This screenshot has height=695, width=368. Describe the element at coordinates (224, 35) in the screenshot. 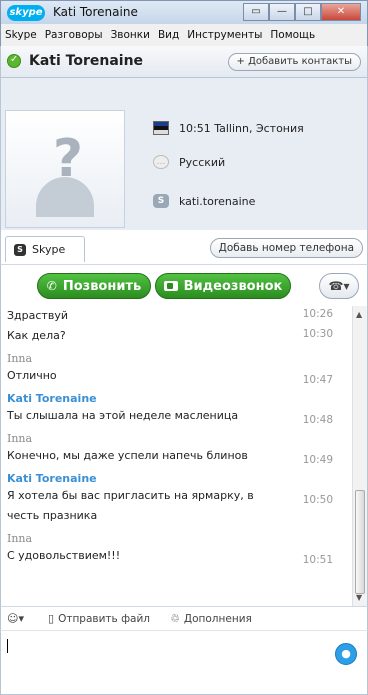

I see `menu-tools: Инструменты` at that location.